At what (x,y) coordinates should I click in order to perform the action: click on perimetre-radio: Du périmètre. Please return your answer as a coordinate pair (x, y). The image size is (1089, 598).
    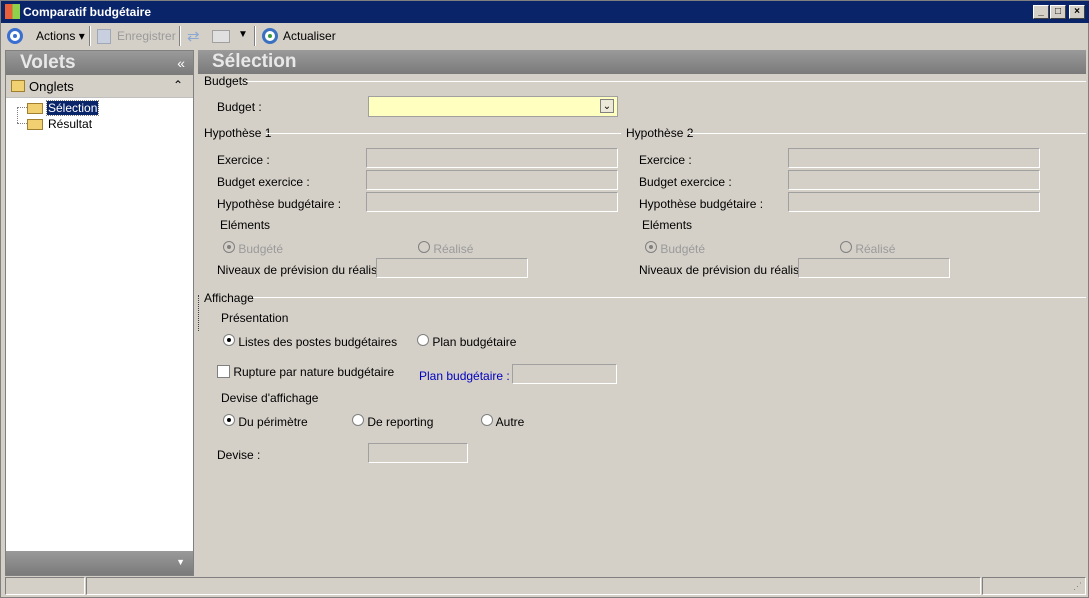
    Looking at the image, I should click on (265, 421).